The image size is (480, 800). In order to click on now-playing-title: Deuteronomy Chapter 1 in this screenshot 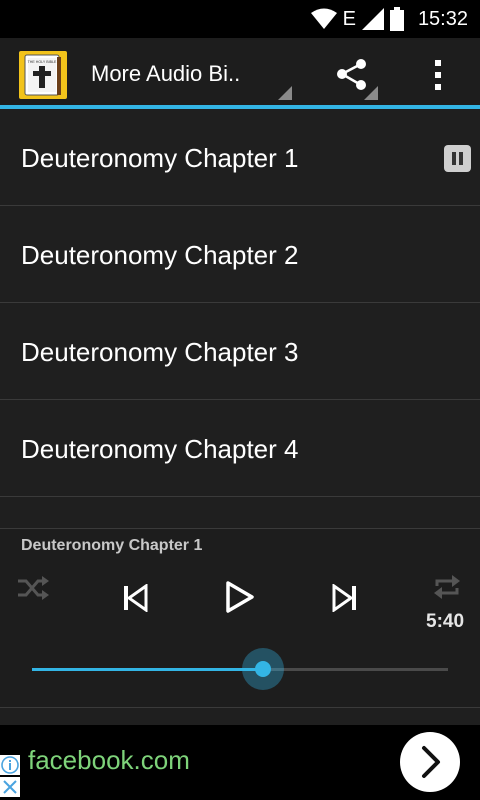, I will do `click(112, 545)`.